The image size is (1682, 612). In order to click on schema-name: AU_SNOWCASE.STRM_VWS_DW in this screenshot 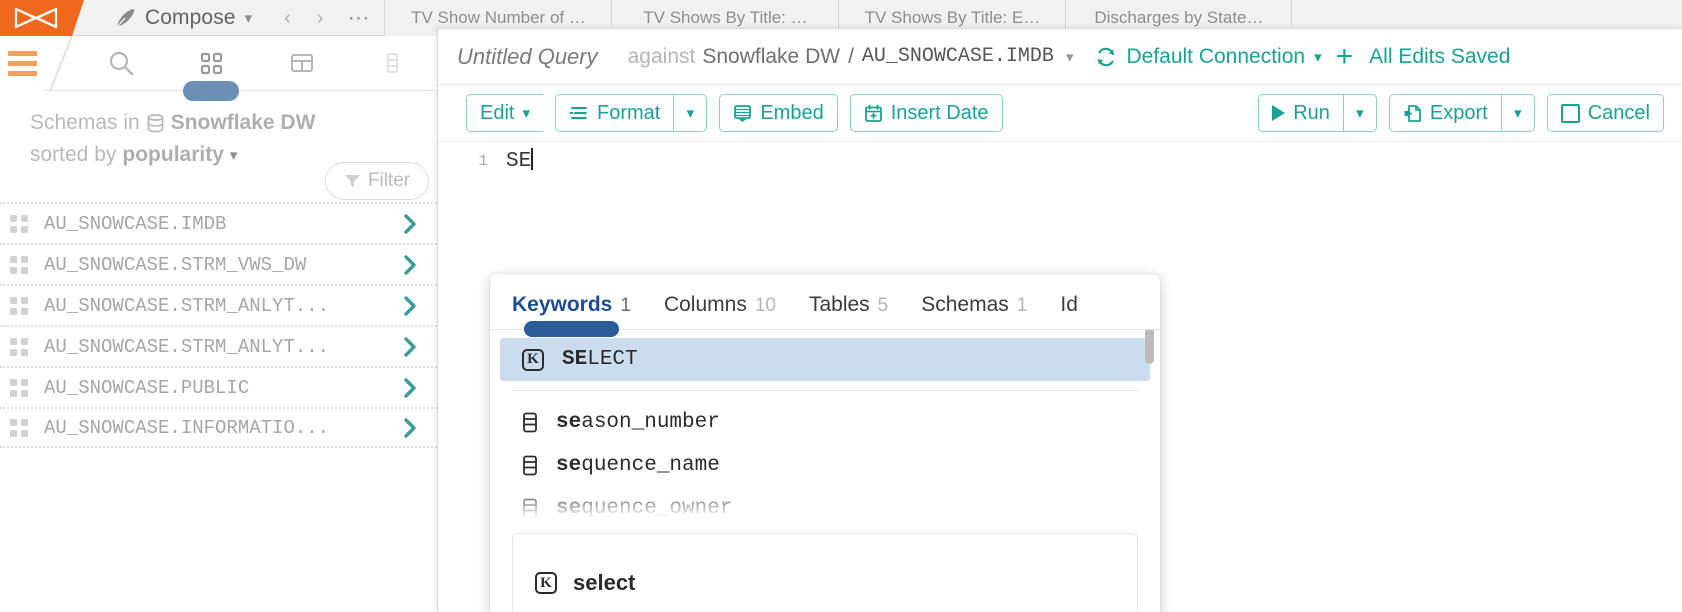, I will do `click(175, 264)`.